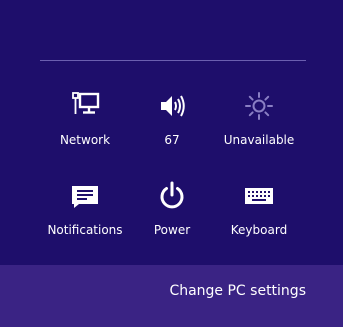 This screenshot has height=327, width=343. What do you see at coordinates (172, 230) in the screenshot?
I see `power-label: Power` at bounding box center [172, 230].